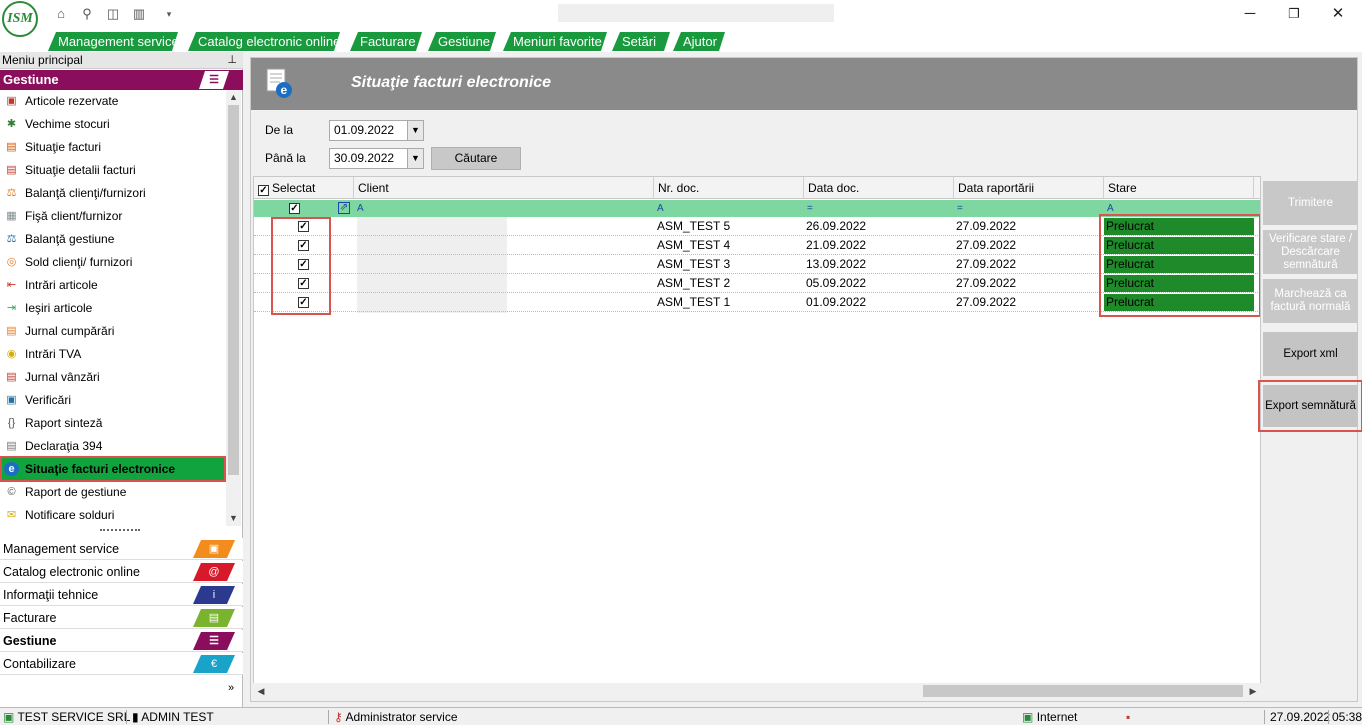 The height and width of the screenshot is (725, 1362). What do you see at coordinates (1310, 406) in the screenshot?
I see `export-semnatura-button: Export semnătură` at bounding box center [1310, 406].